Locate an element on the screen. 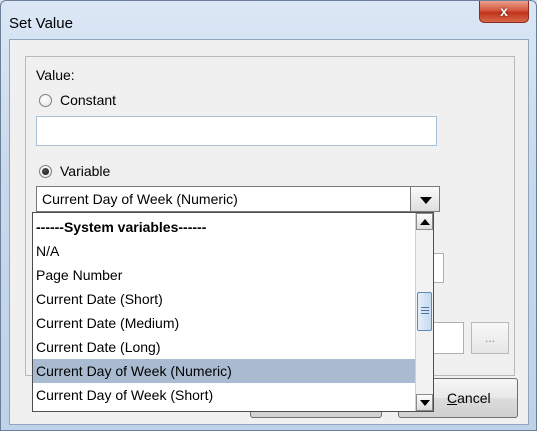 This screenshot has height=431, width=537. scroll-down-icon is located at coordinates (425, 403).